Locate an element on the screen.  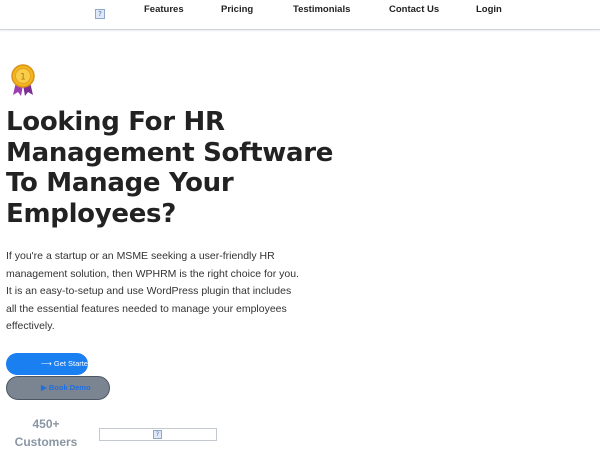
arrow-right-icon: ⟶ is located at coordinates (46, 363).